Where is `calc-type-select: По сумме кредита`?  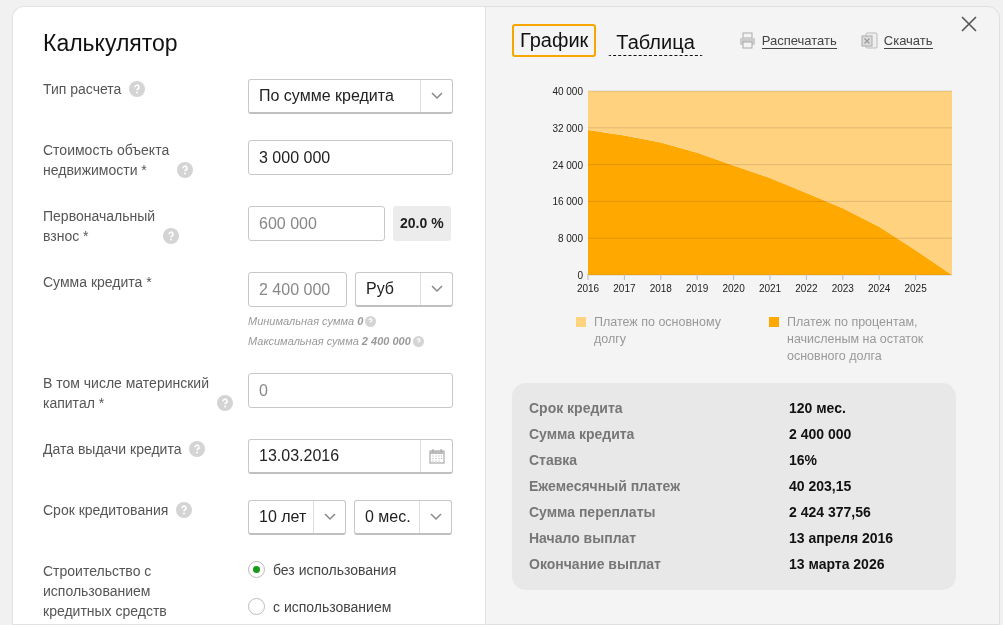
calc-type-select: По сумме кредита is located at coordinates (350, 96).